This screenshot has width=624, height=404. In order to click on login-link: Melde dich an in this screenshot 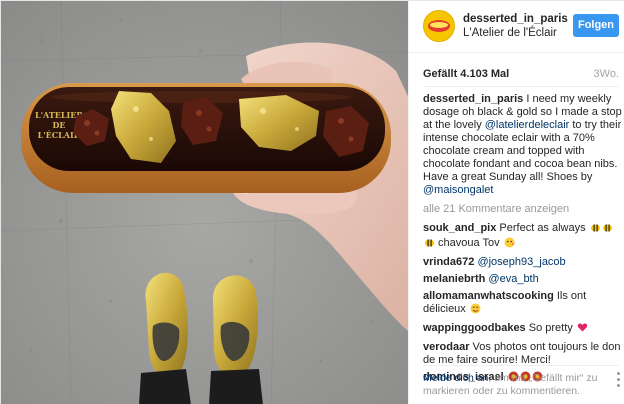, I will do `click(455, 378)`.